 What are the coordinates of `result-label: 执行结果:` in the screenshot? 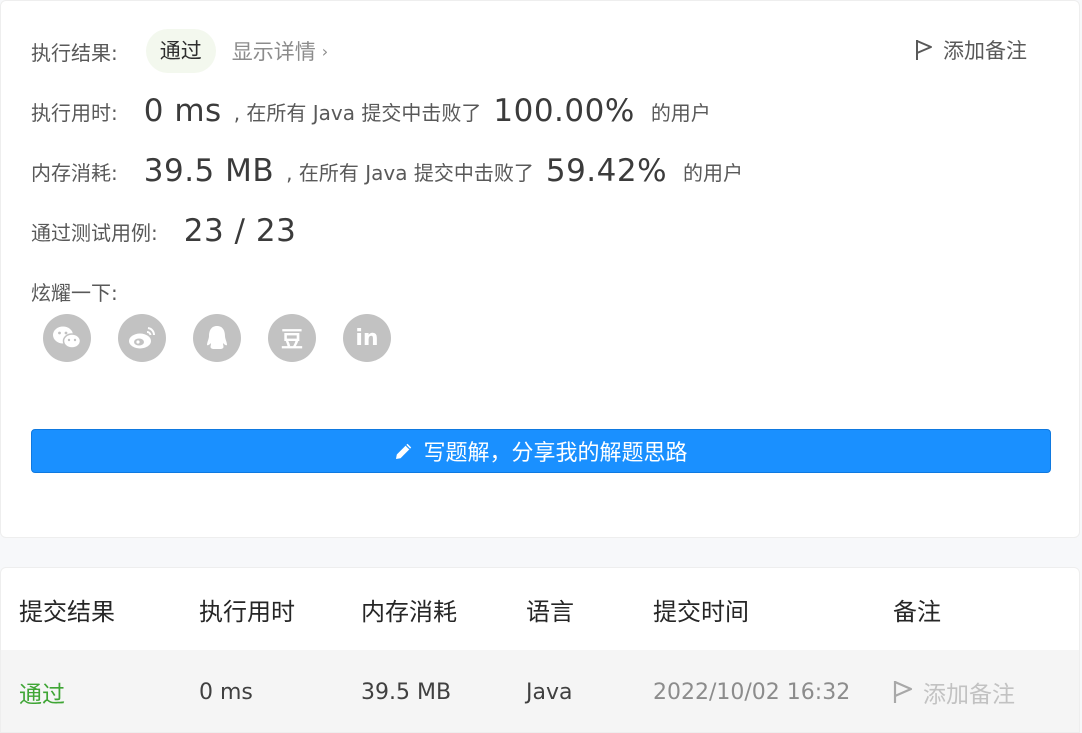 It's located at (74, 52).